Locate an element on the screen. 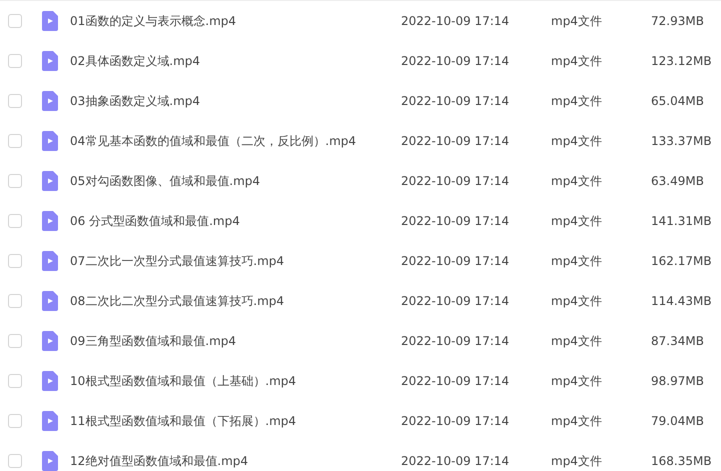  file-size: 87.34MB is located at coordinates (678, 341).